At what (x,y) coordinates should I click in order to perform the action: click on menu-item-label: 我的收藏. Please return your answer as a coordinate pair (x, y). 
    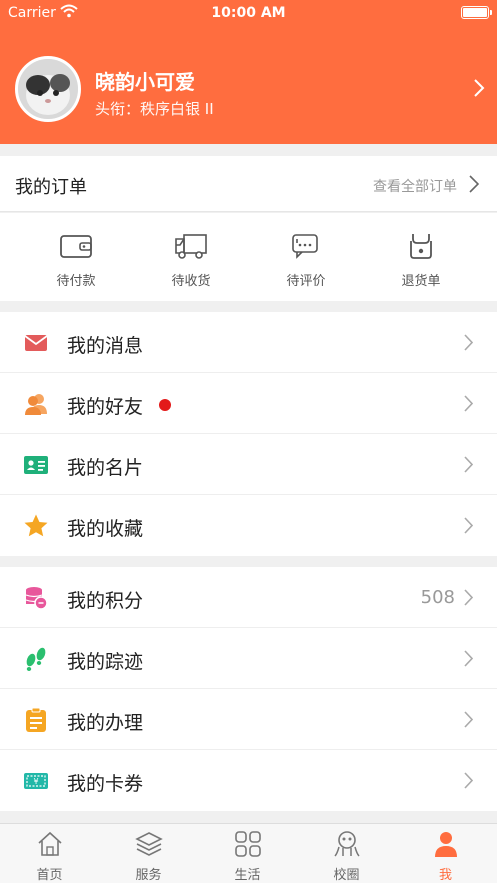
    Looking at the image, I should click on (105, 529).